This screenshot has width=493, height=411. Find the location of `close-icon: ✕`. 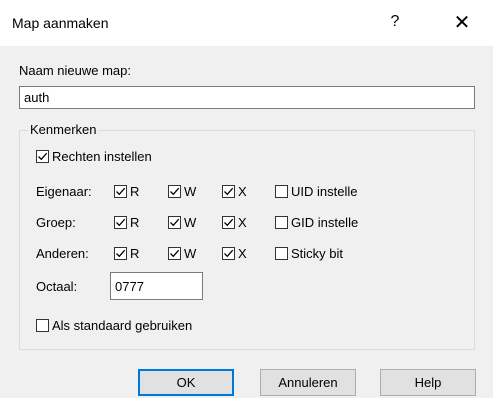

close-icon: ✕ is located at coordinates (462, 22).